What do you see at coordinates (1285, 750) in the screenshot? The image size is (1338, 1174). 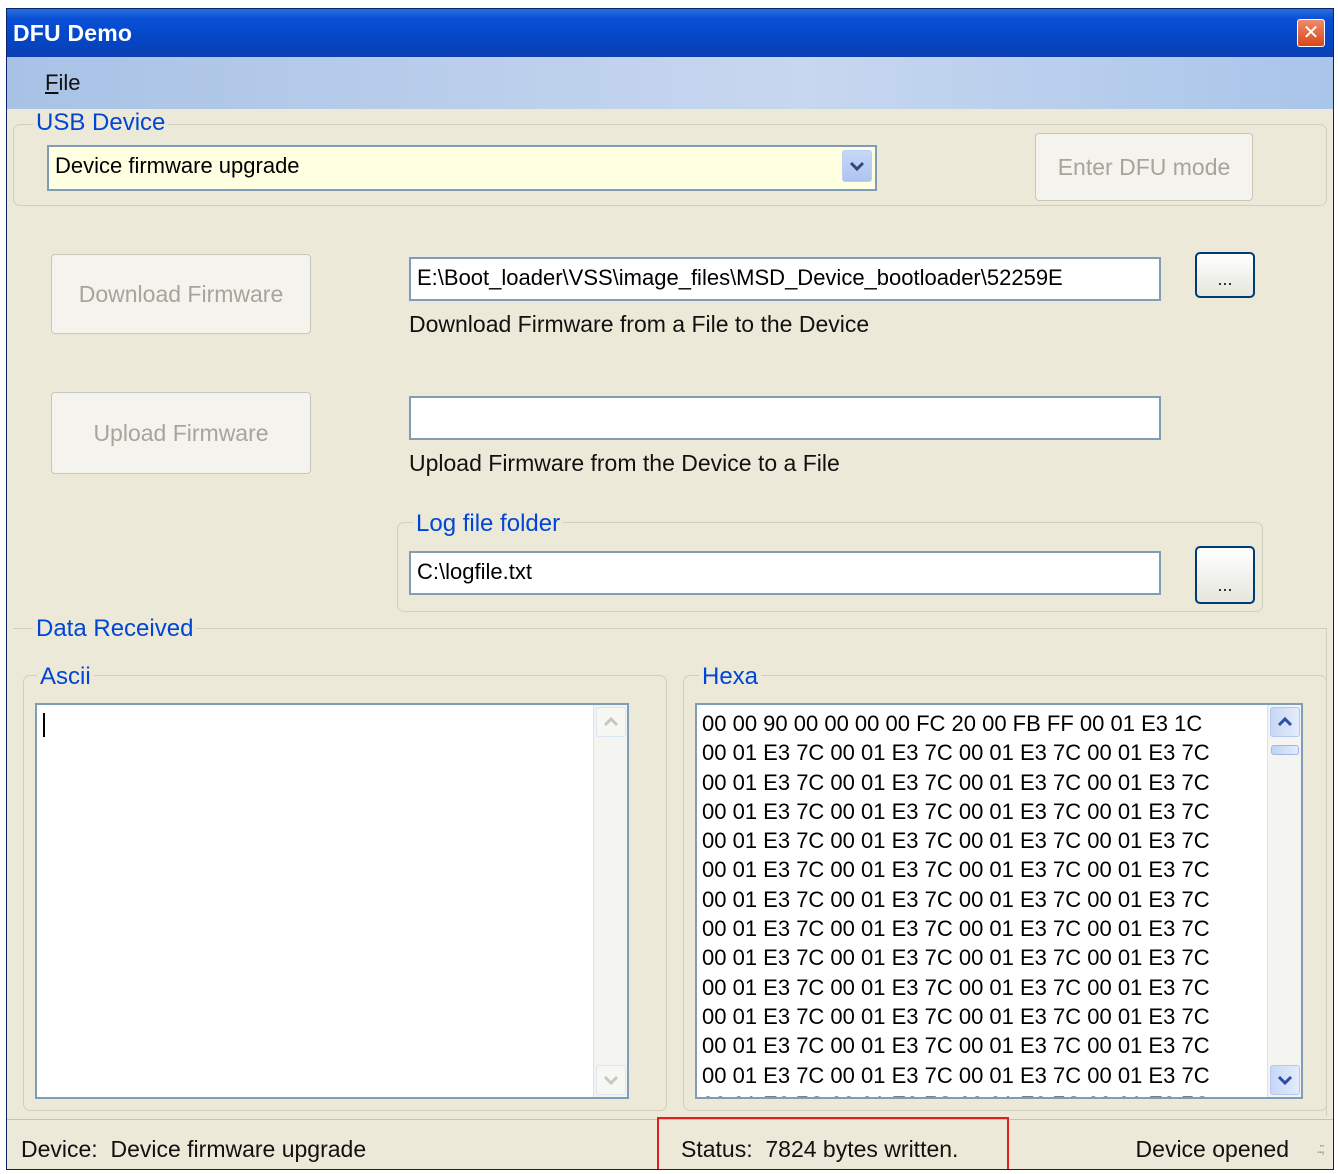 I see `hexa-scroll-thumb` at bounding box center [1285, 750].